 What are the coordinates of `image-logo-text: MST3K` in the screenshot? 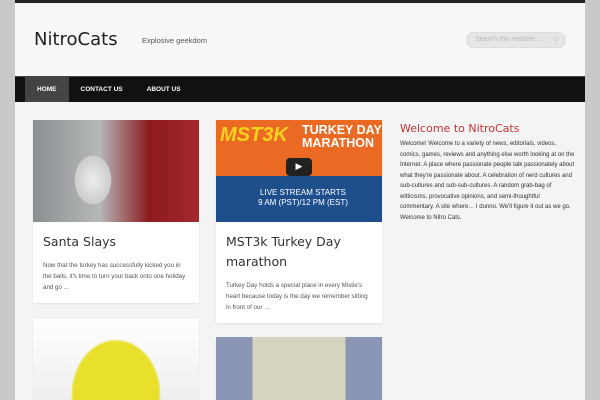 It's located at (254, 135).